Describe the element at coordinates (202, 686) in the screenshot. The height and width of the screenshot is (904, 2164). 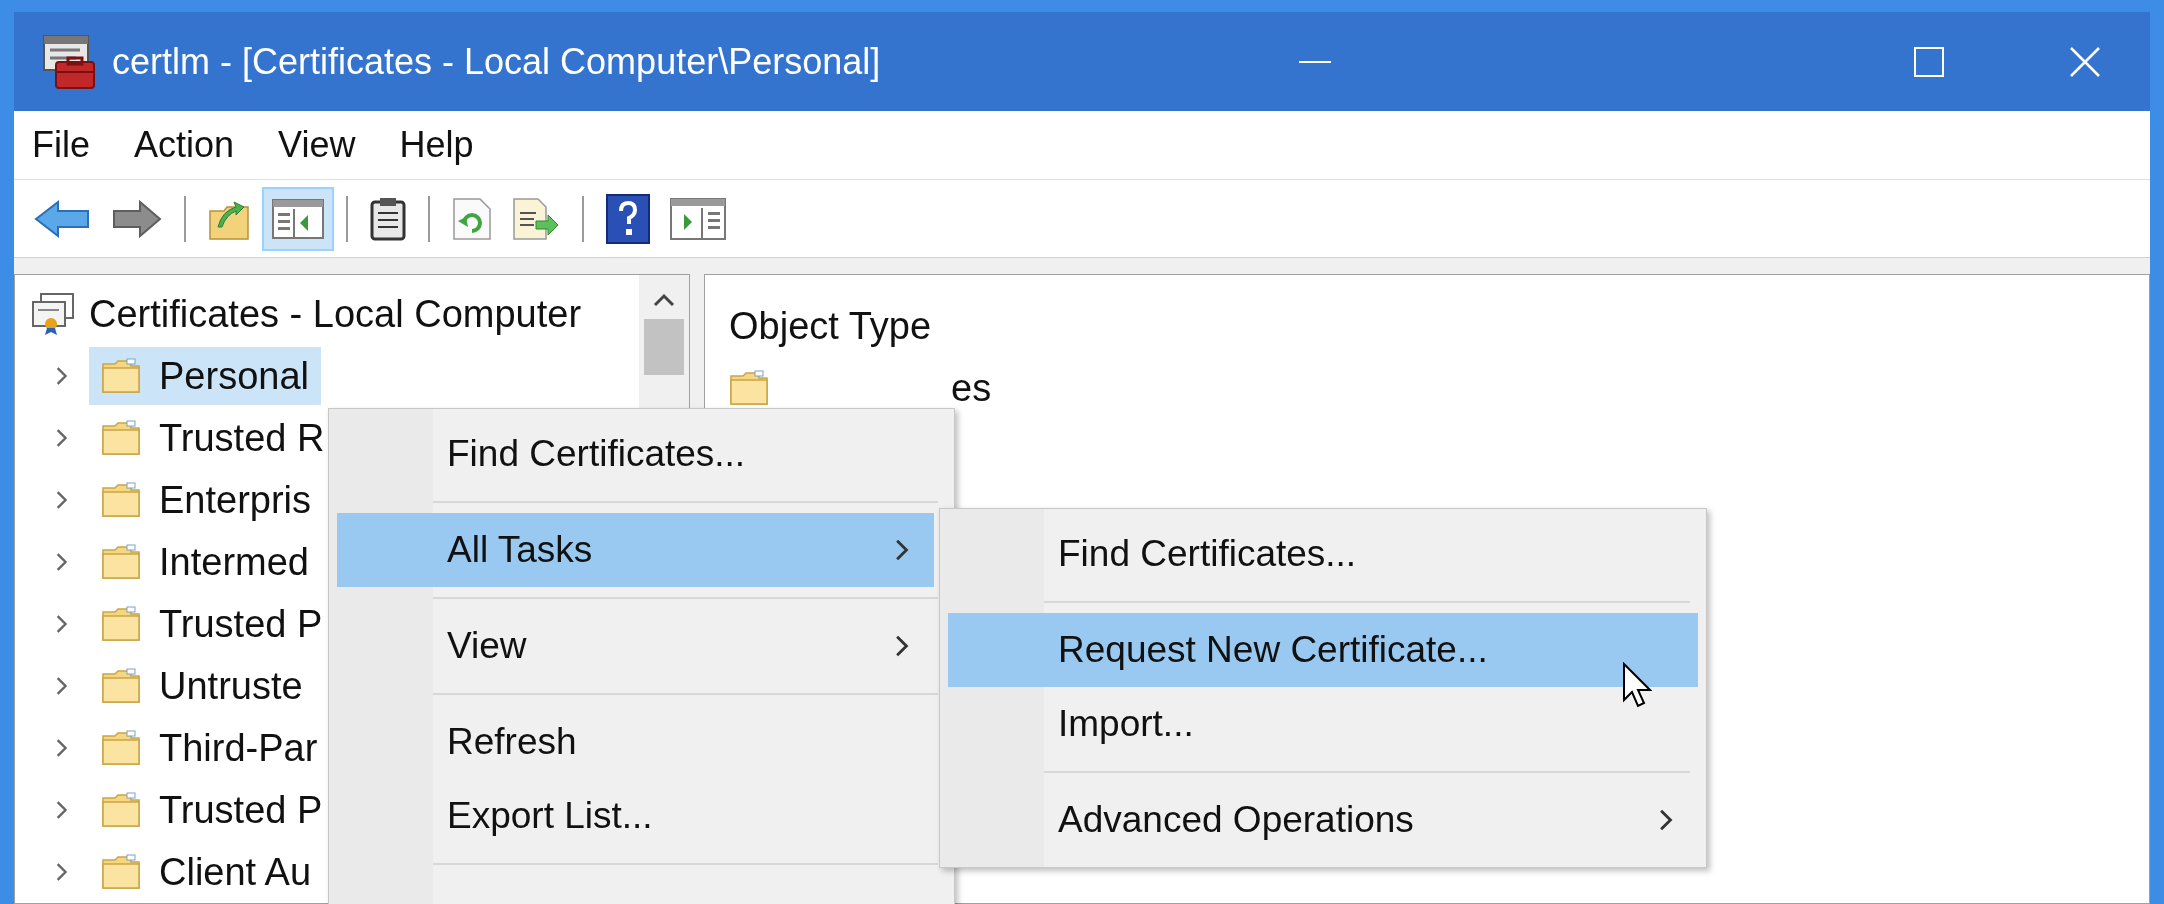
I see `tree-item: Untruste` at that location.